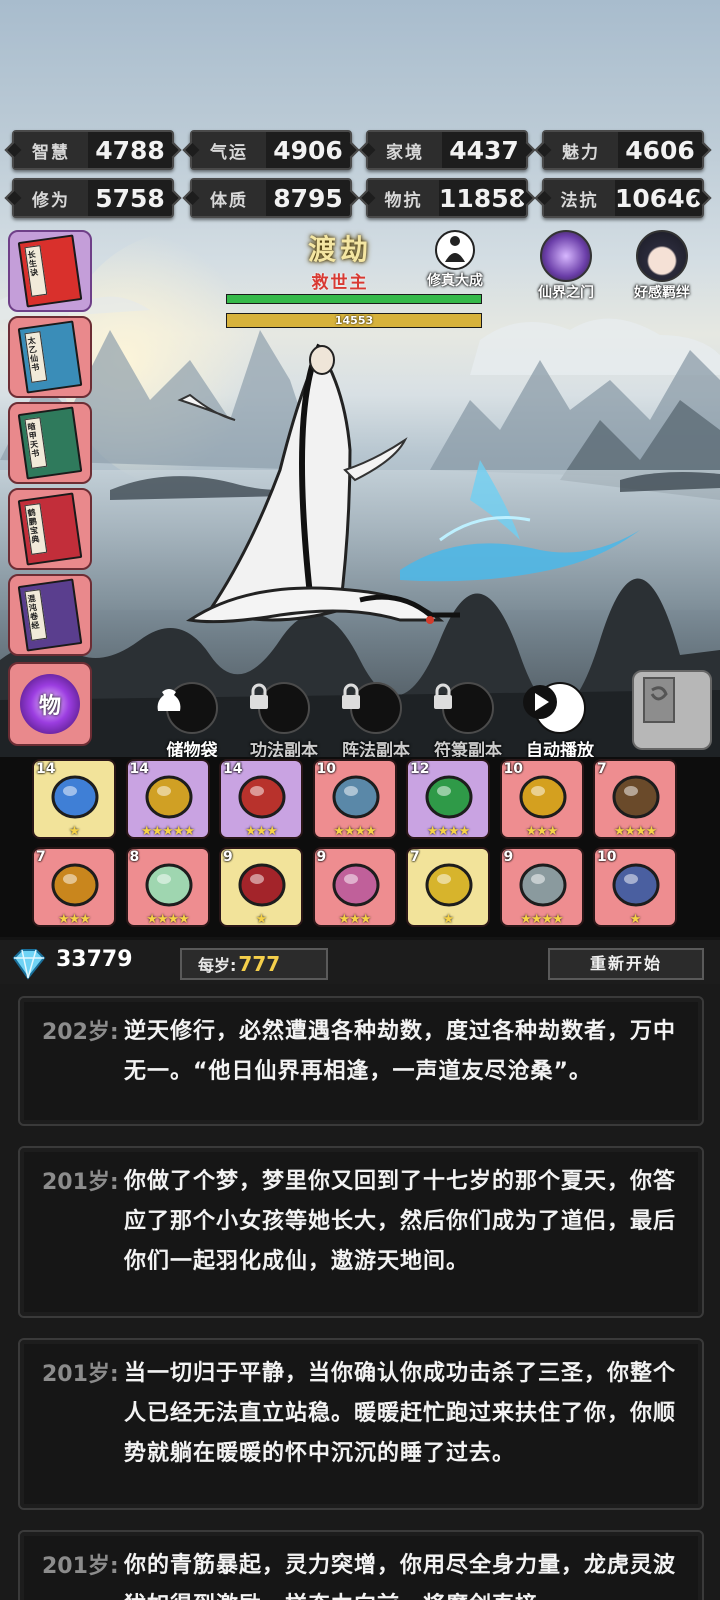 The image size is (720, 1600). What do you see at coordinates (167, 799) in the screenshot?
I see `item-slot: 14 ★★★★★` at bounding box center [167, 799].